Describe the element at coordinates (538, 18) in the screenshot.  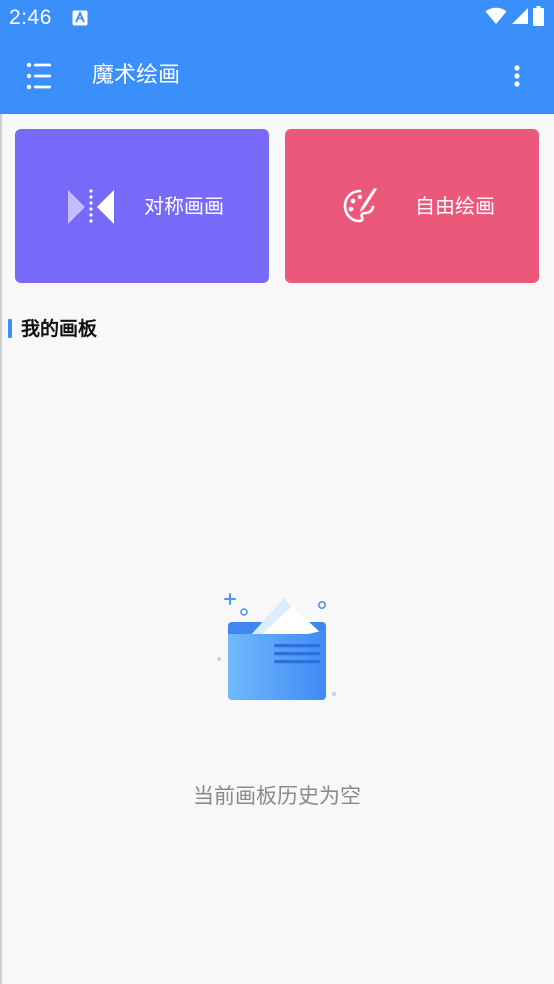
I see `battery-icon` at that location.